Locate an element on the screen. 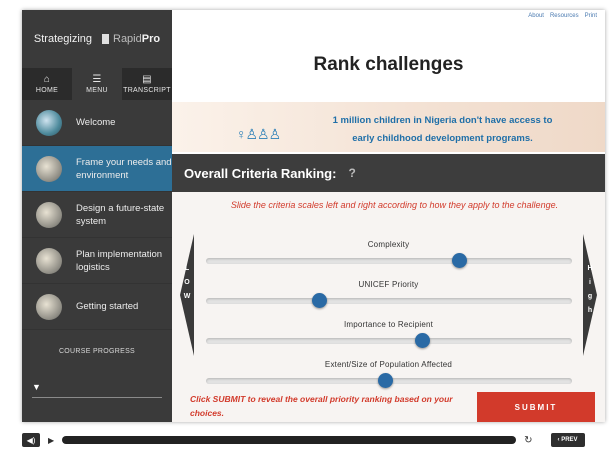 The image size is (609, 453). transcript-icon: ▤ is located at coordinates (147, 79).